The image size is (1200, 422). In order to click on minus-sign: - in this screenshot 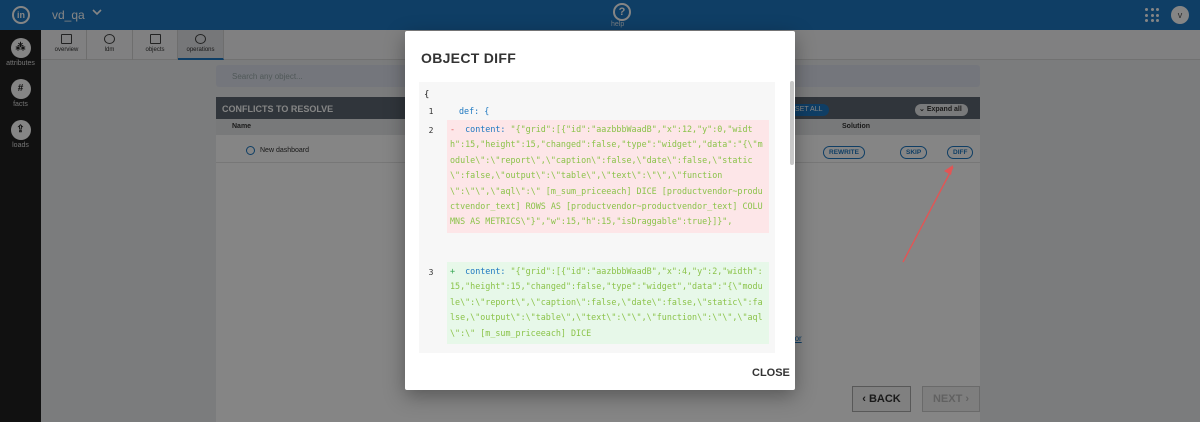, I will do `click(453, 129)`.